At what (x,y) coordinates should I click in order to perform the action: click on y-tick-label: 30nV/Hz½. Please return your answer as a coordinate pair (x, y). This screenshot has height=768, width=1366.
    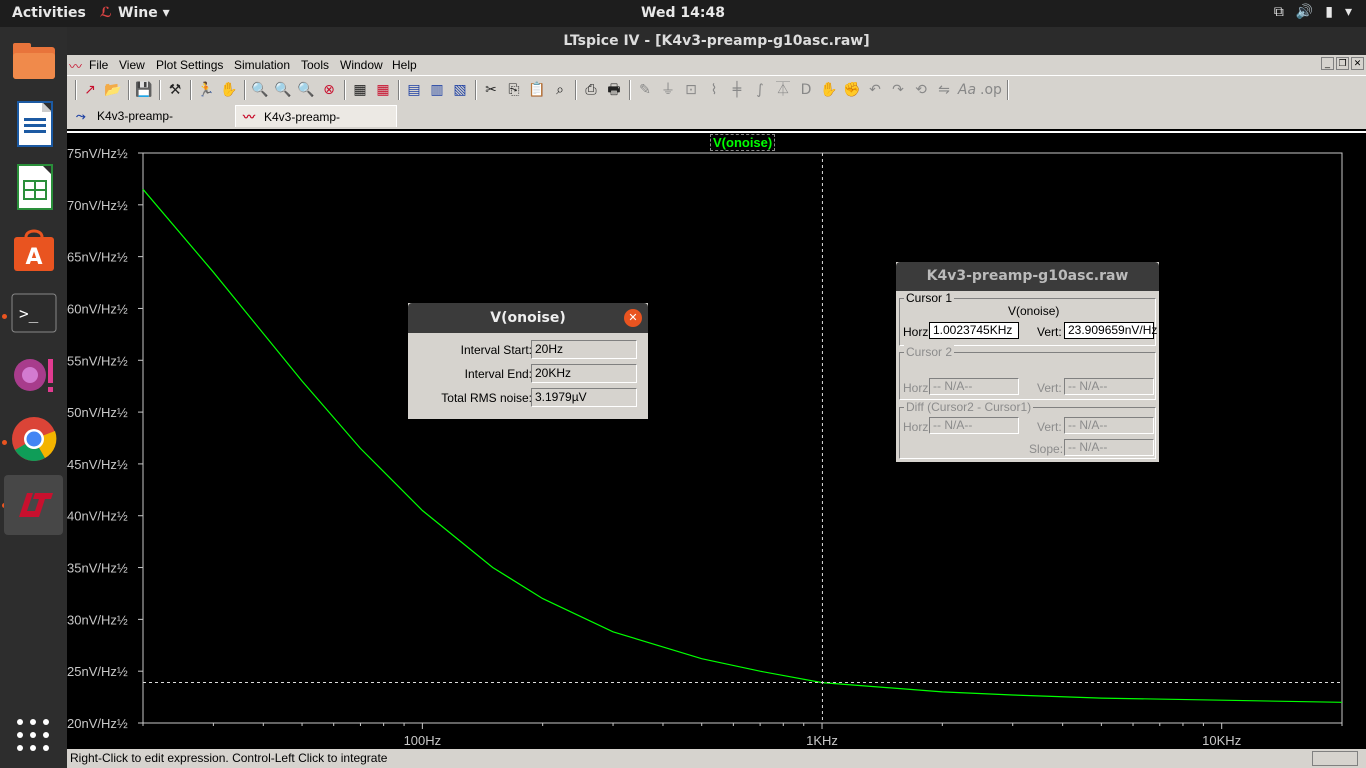
    Looking at the image, I should click on (97, 619).